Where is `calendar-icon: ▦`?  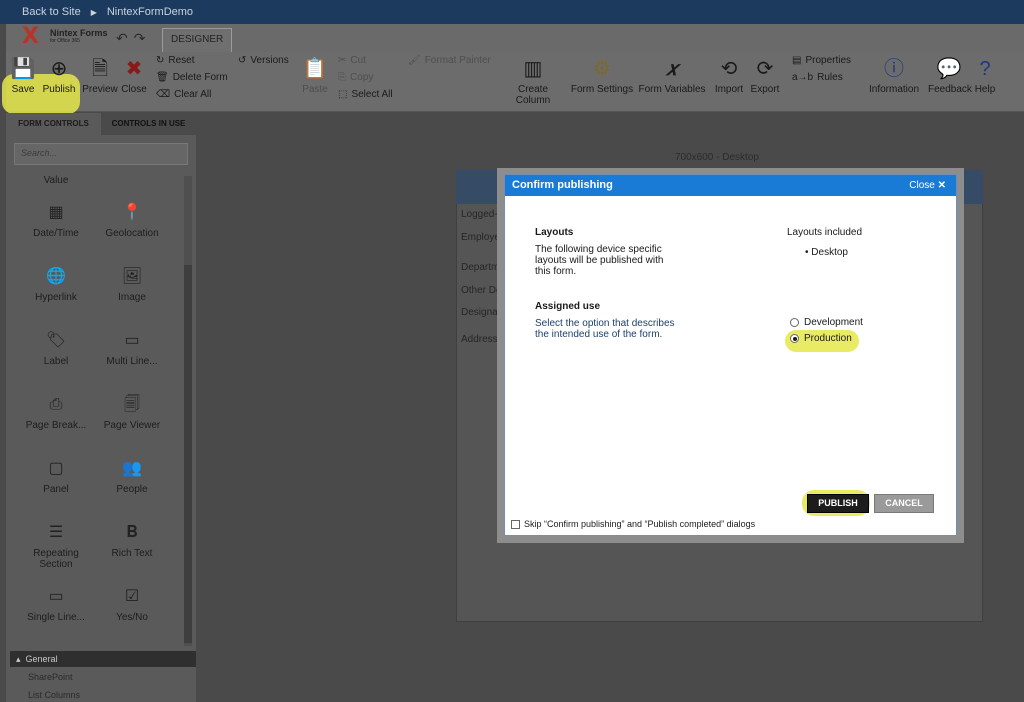
calendar-icon: ▦ is located at coordinates (56, 213).